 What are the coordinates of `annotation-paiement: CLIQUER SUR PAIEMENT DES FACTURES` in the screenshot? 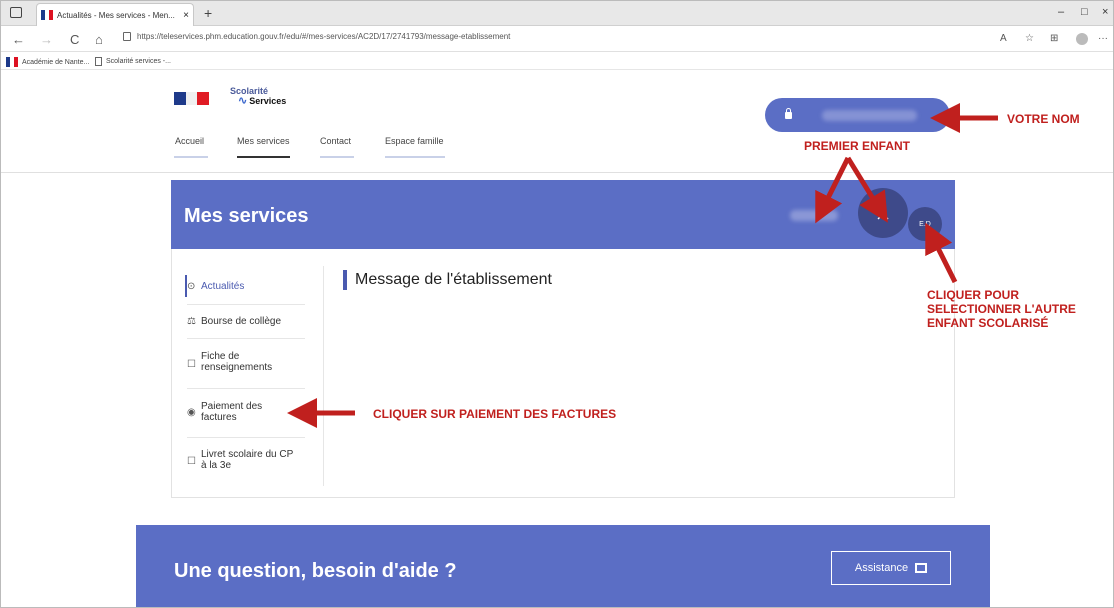 It's located at (495, 414).